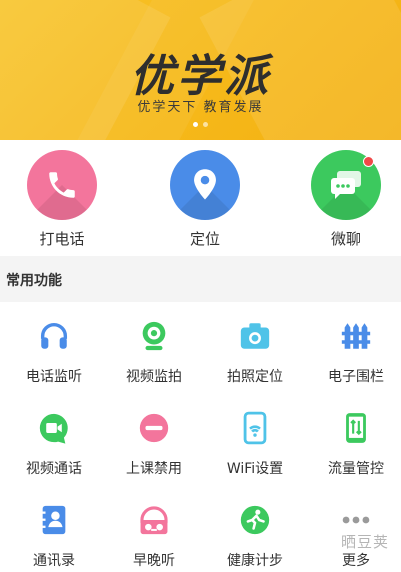 The image size is (401, 572). Describe the element at coordinates (356, 428) in the screenshot. I see `data-traffic-icon` at that location.